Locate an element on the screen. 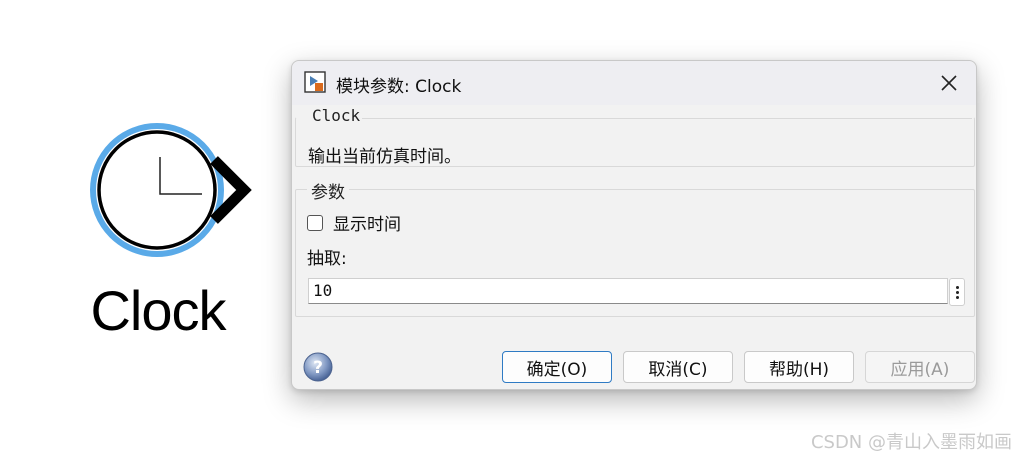 The image size is (1018, 459). show-time-label: 显示时间 is located at coordinates (367, 225).